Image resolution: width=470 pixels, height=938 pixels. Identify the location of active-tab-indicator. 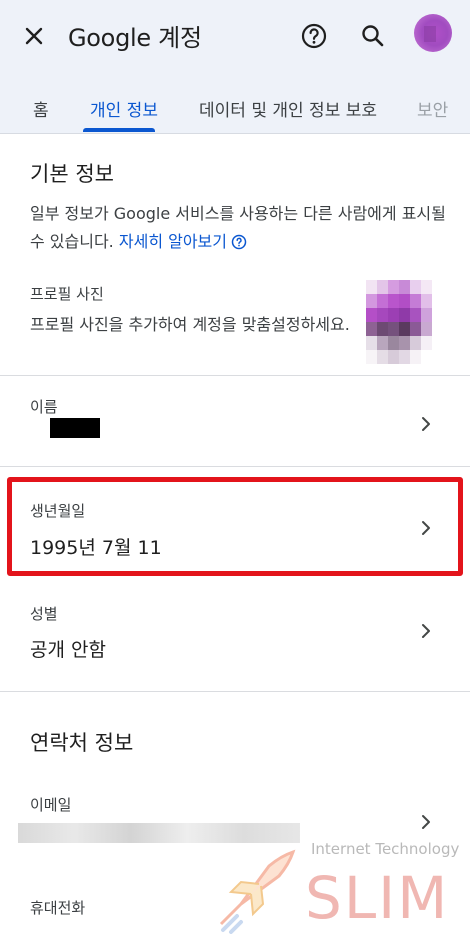
(119, 130).